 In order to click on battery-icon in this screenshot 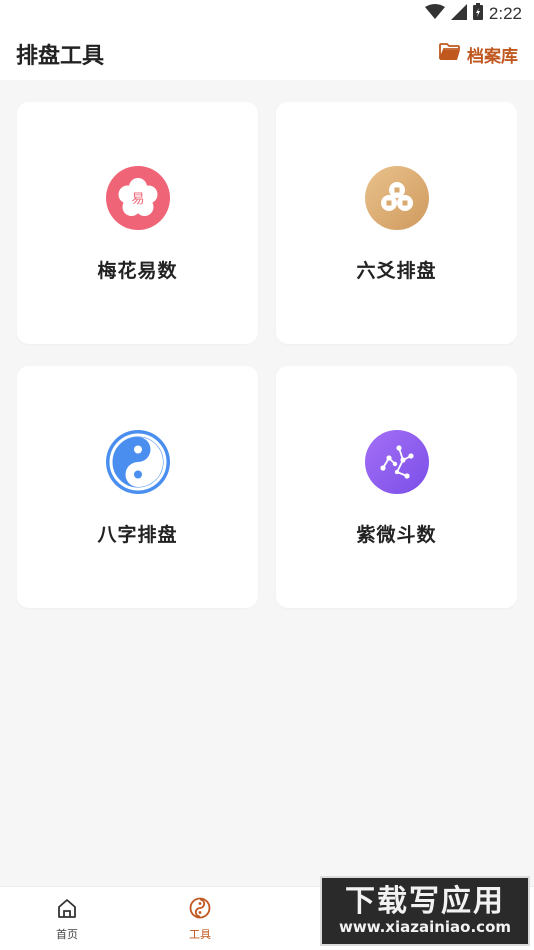, I will do `click(477, 14)`.